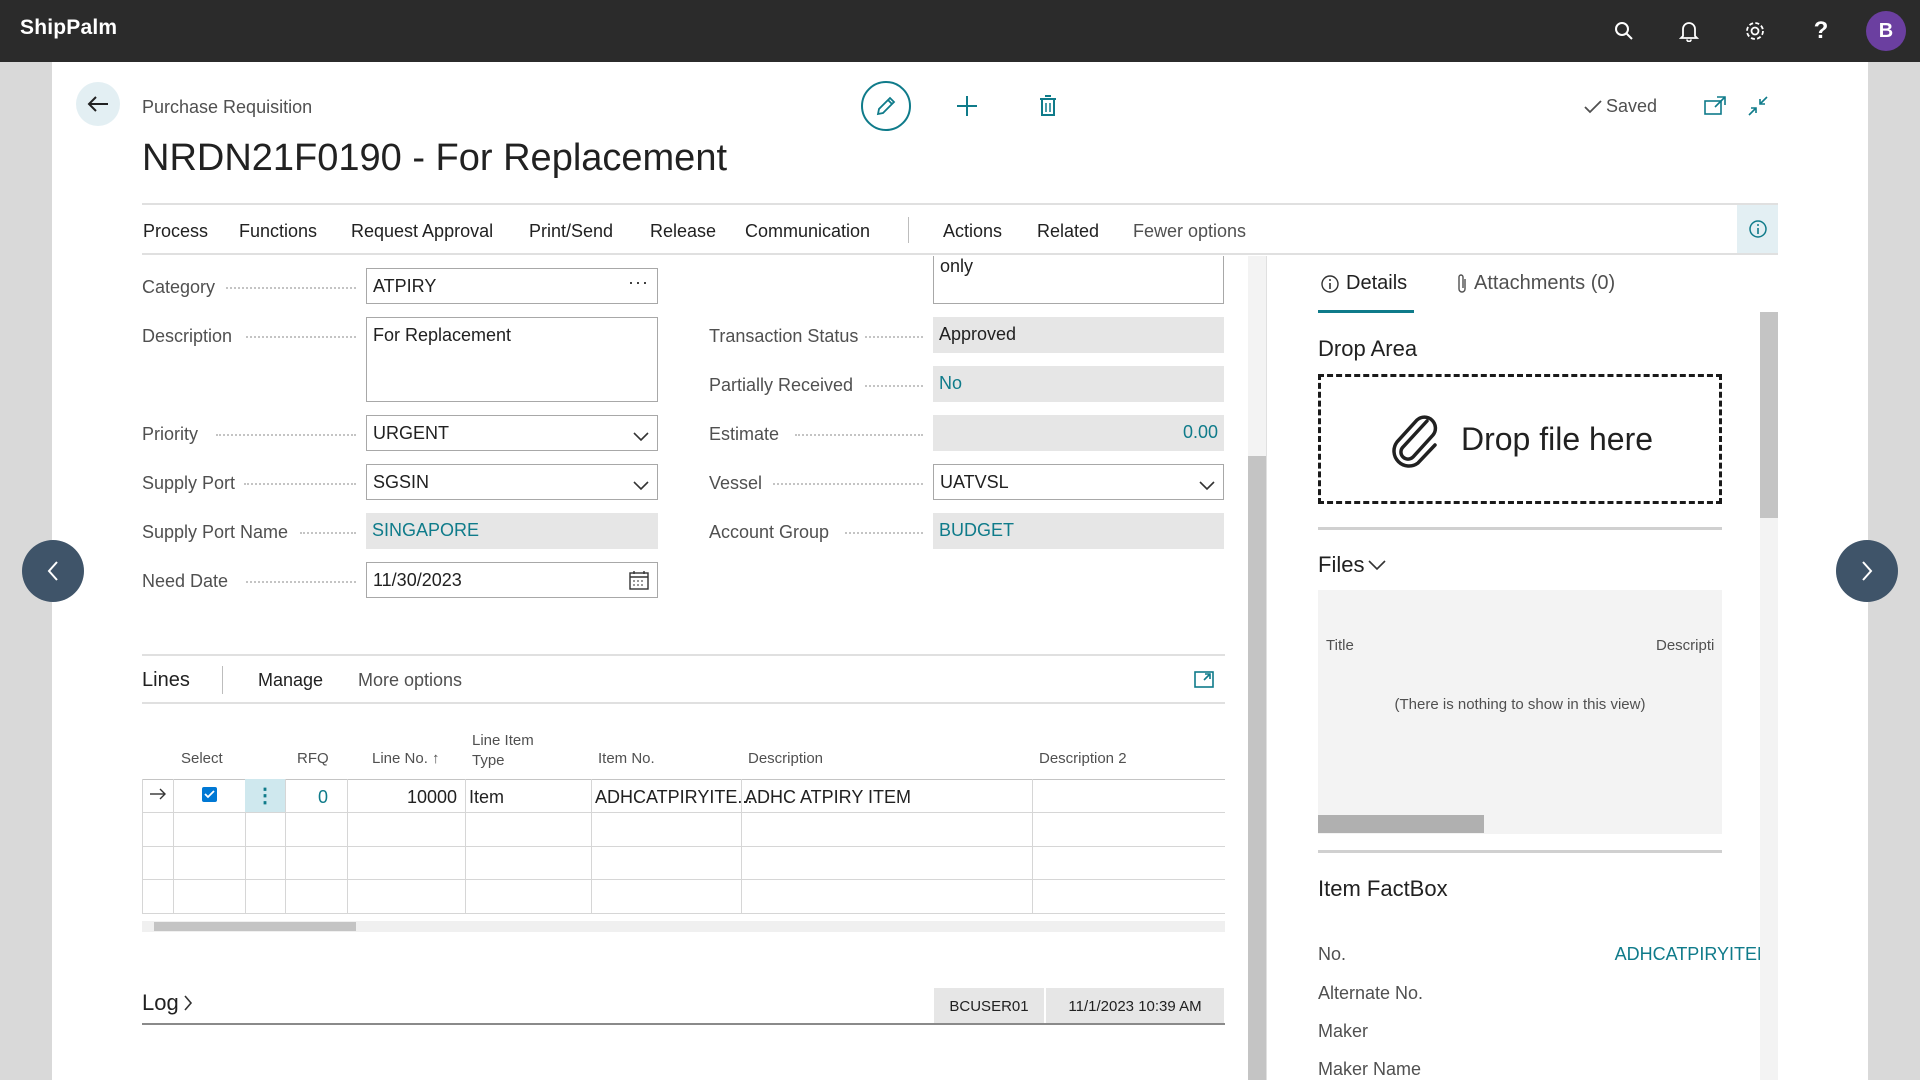 This screenshot has width=1920, height=1080. Describe the element at coordinates (512, 482) in the screenshot. I see `supply-port-select: SGSIN` at that location.